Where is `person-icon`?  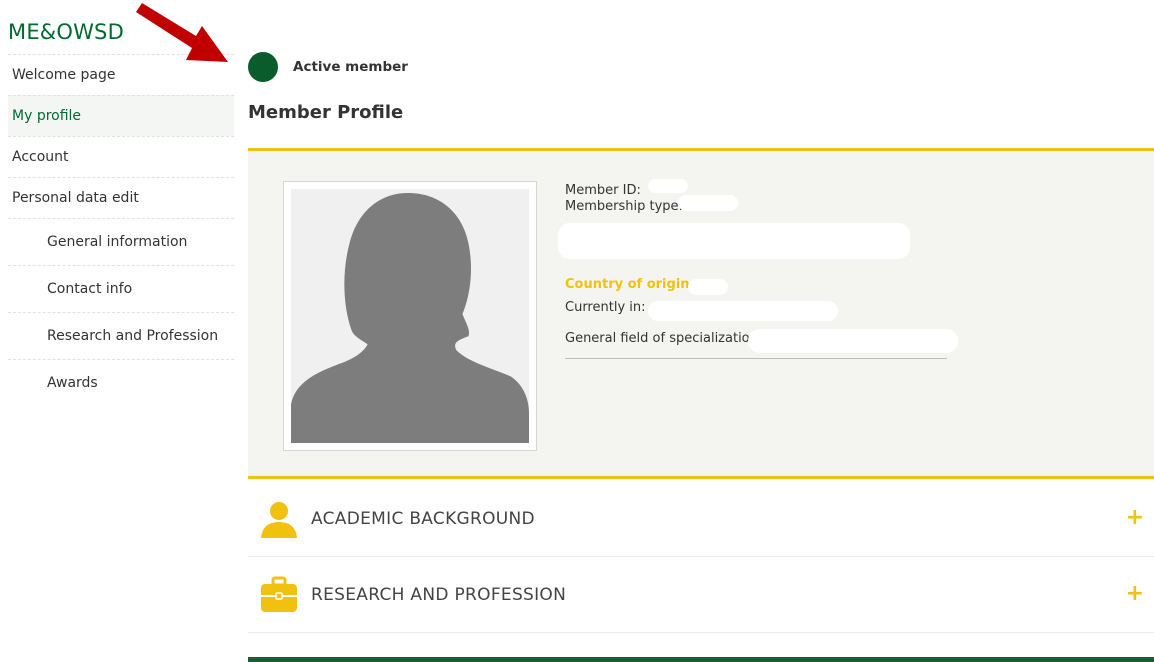 person-icon is located at coordinates (279, 519).